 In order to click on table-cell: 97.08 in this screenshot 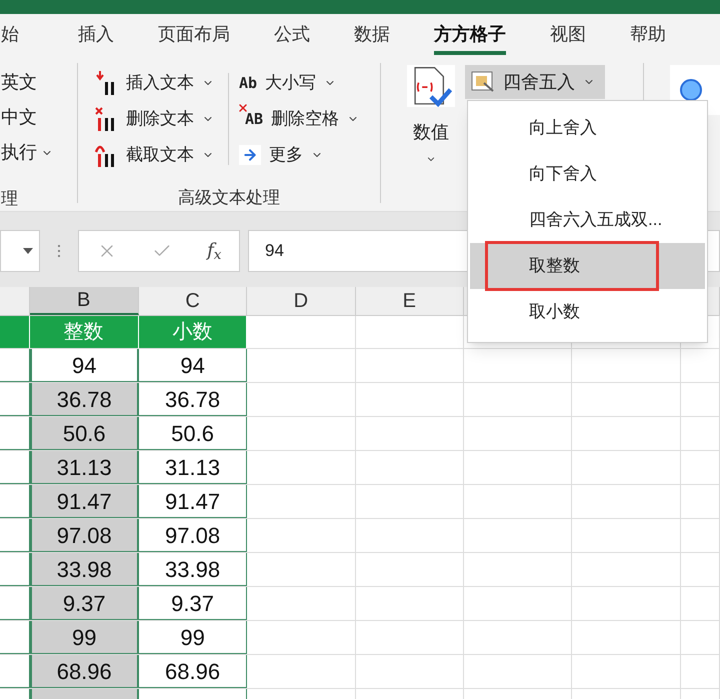, I will do `click(193, 535)`.